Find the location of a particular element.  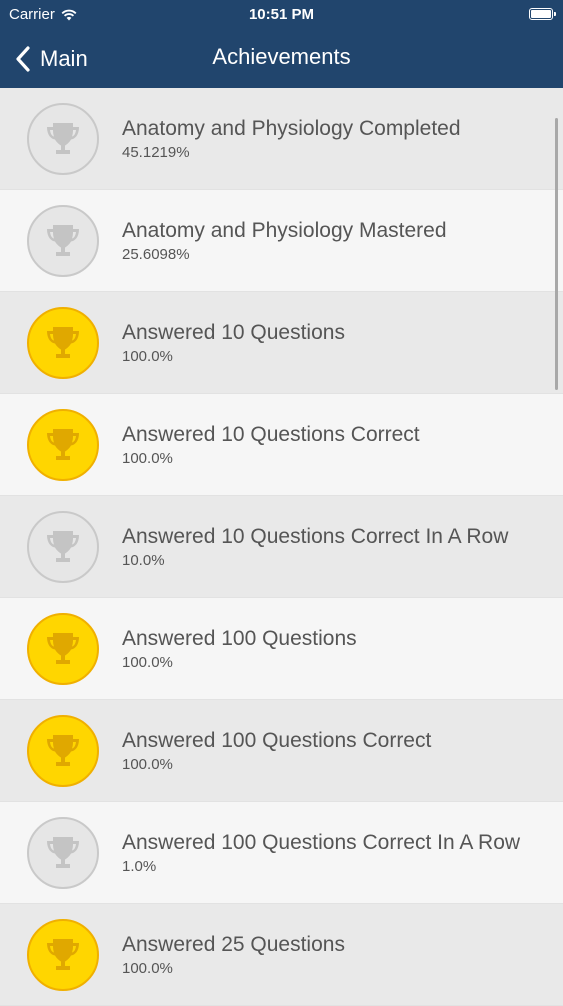

achievement-title: Answered 100 Questions is located at coordinates (239, 638).